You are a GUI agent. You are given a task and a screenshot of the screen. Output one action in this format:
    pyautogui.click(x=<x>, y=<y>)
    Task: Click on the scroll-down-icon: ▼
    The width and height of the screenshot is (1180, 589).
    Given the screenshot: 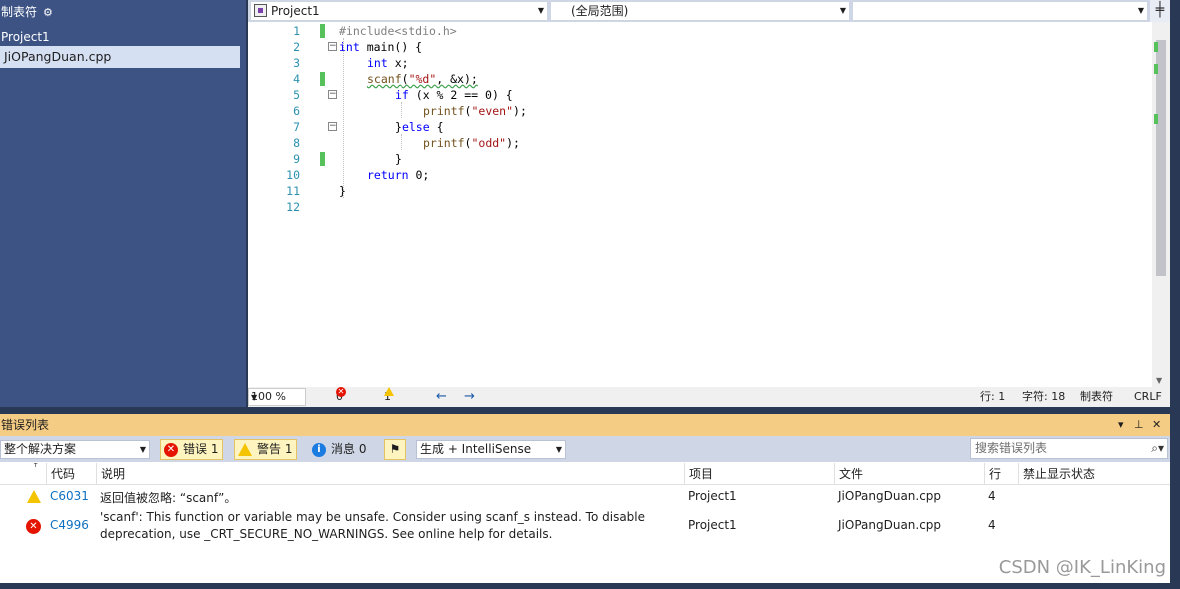 What is the action you would take?
    pyautogui.click(x=1159, y=380)
    